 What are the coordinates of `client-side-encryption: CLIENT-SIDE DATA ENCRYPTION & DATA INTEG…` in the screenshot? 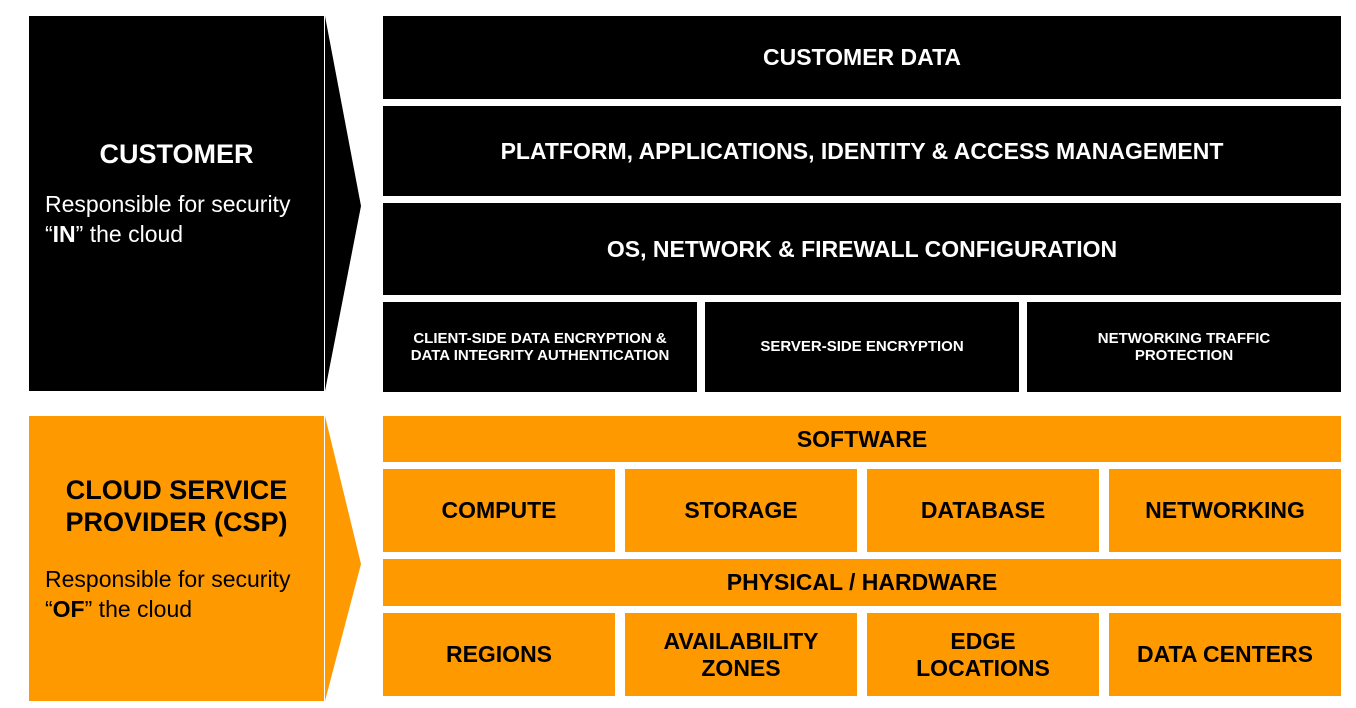 It's located at (540, 347).